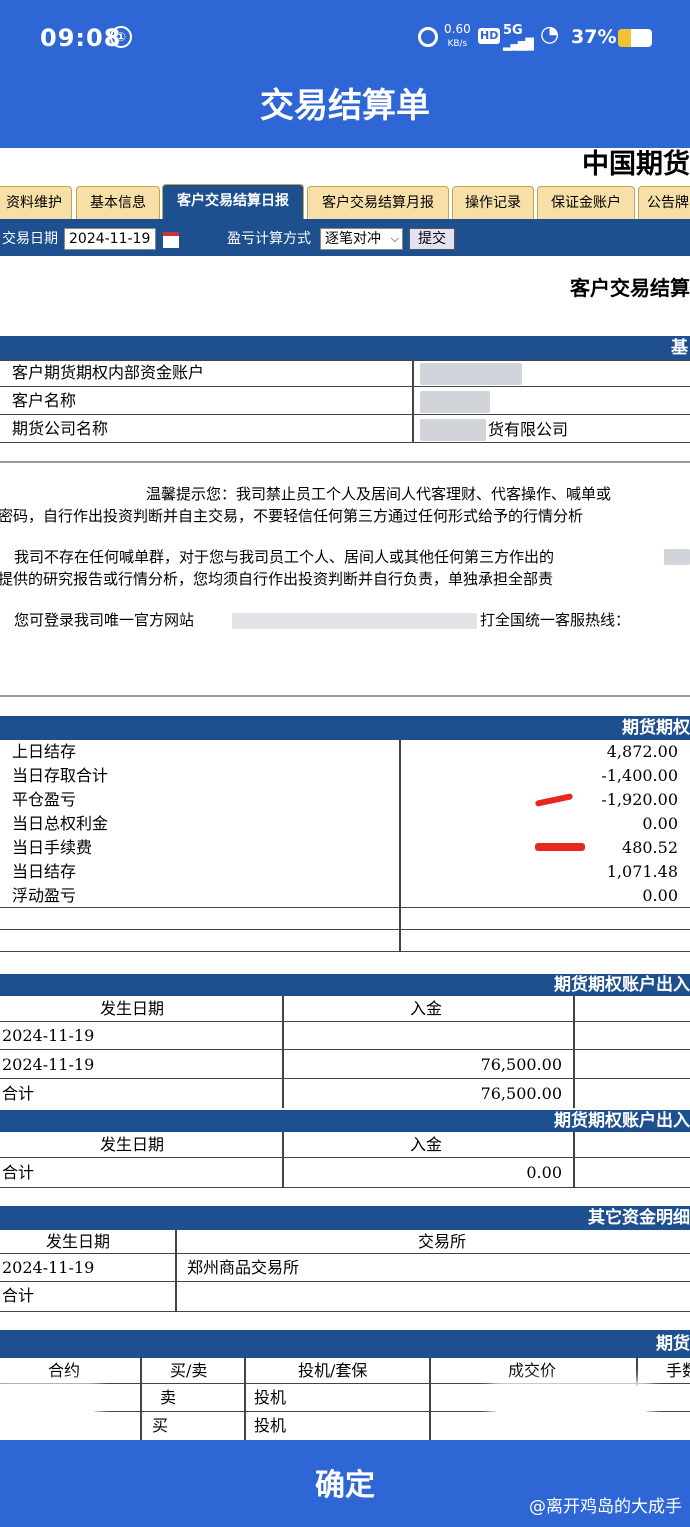 The image size is (690, 1527). What do you see at coordinates (642, 871) in the screenshot?
I see `row-value: 1,071.48` at bounding box center [642, 871].